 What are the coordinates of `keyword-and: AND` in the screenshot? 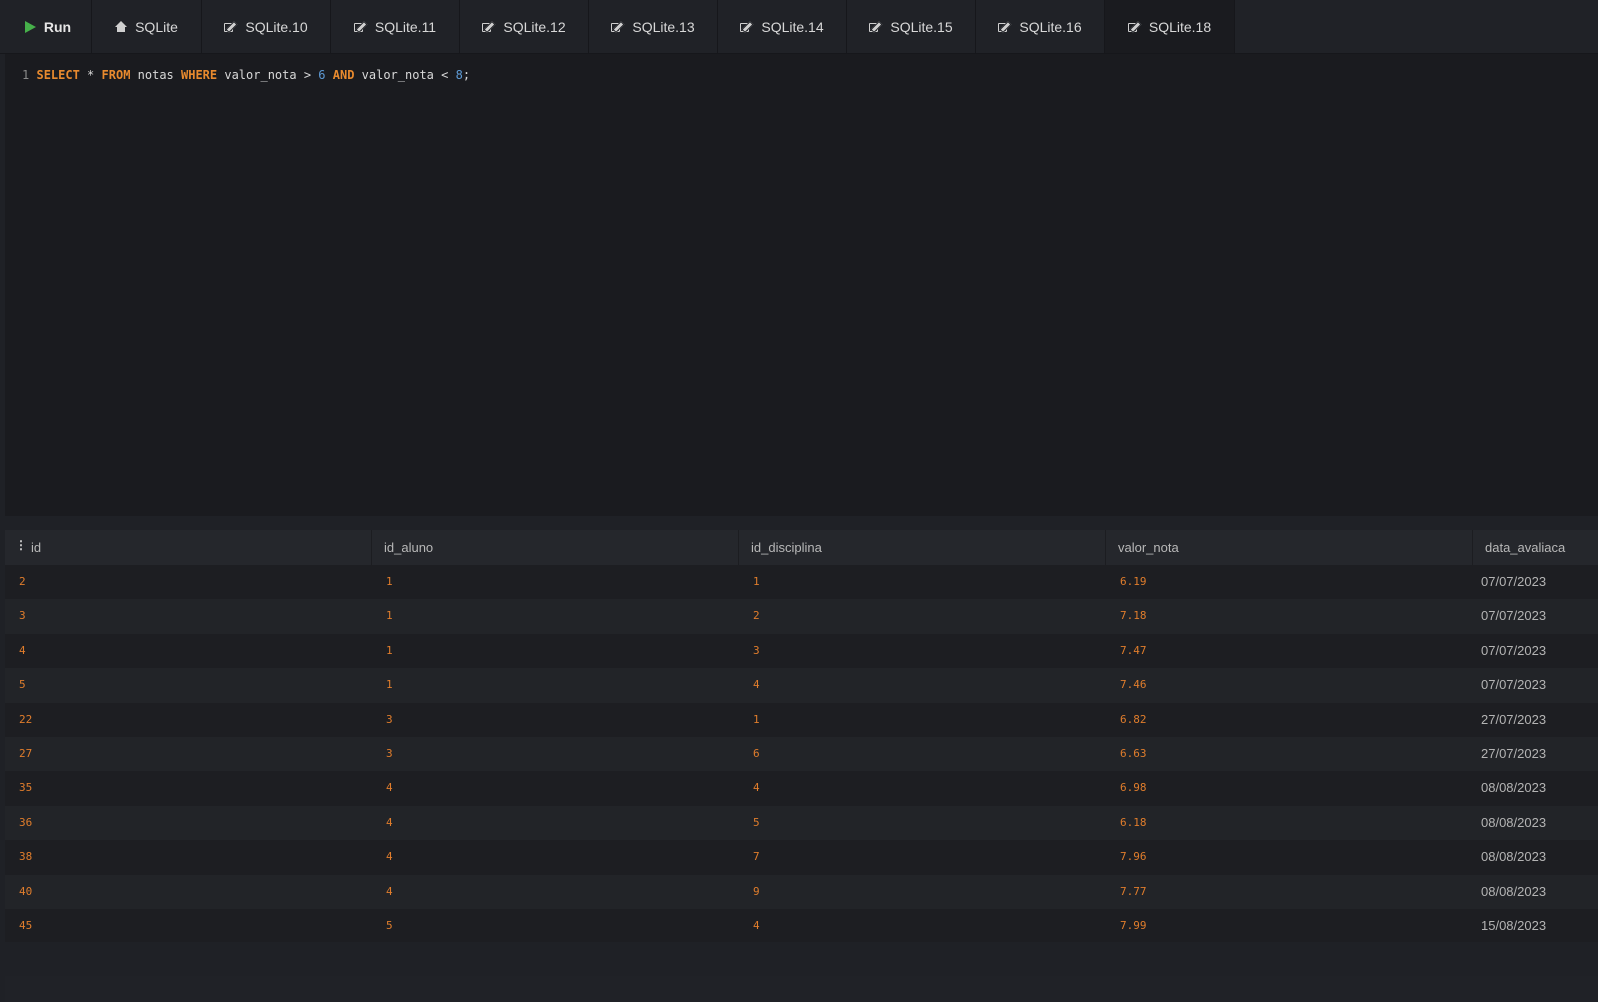 It's located at (343, 75).